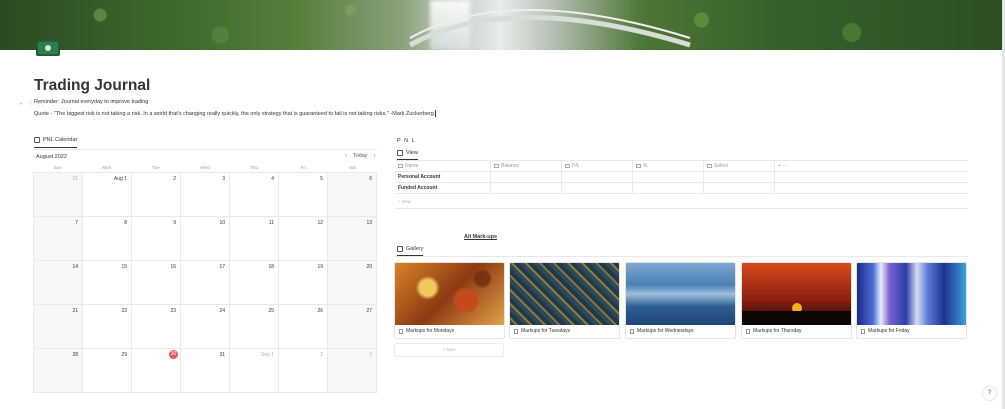 The width and height of the screenshot is (1005, 409). What do you see at coordinates (56, 142) in the screenshot?
I see `tab-pnl-calendar: PNL Calendar` at bounding box center [56, 142].